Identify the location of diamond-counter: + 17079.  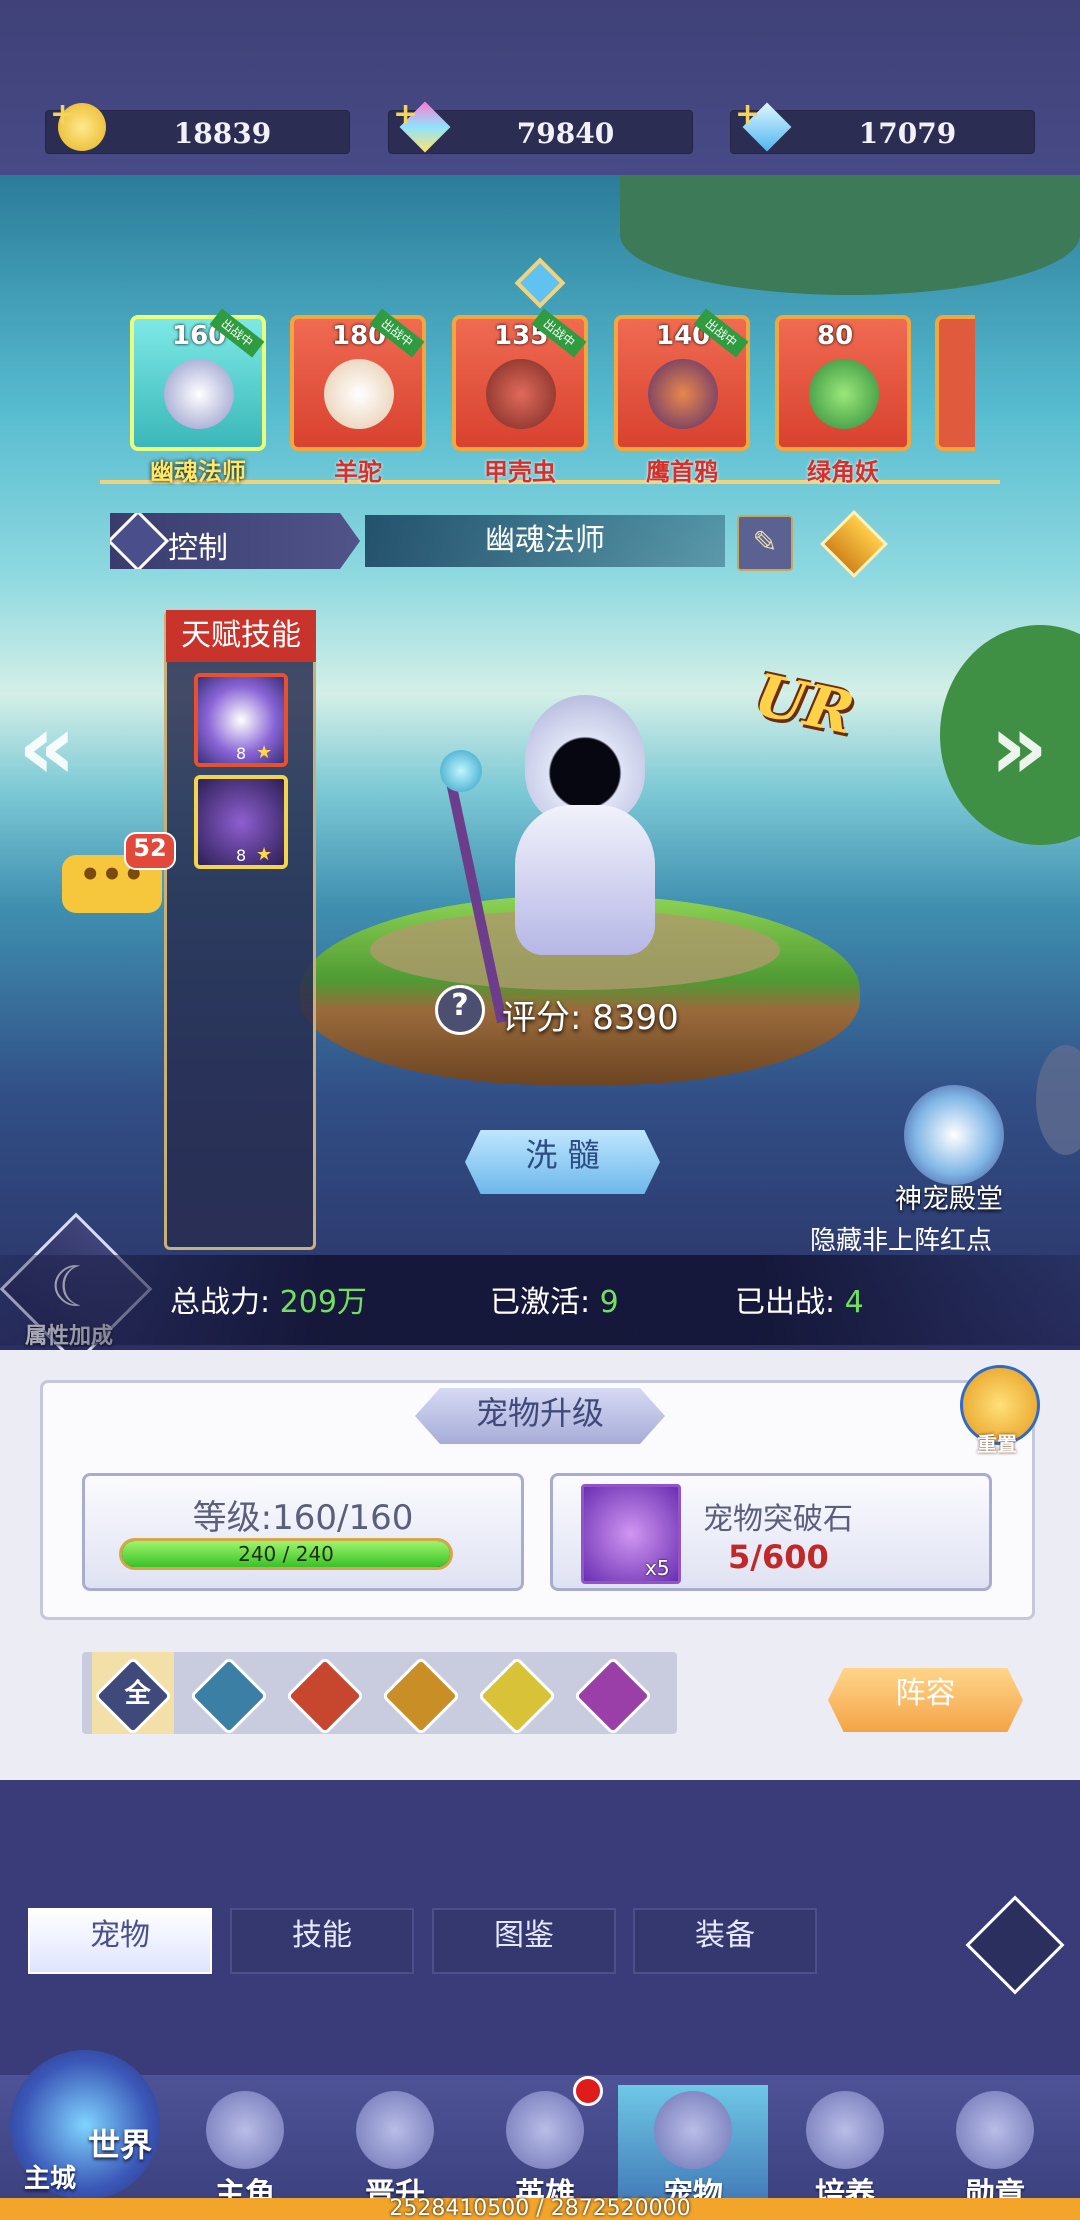
(882, 125).